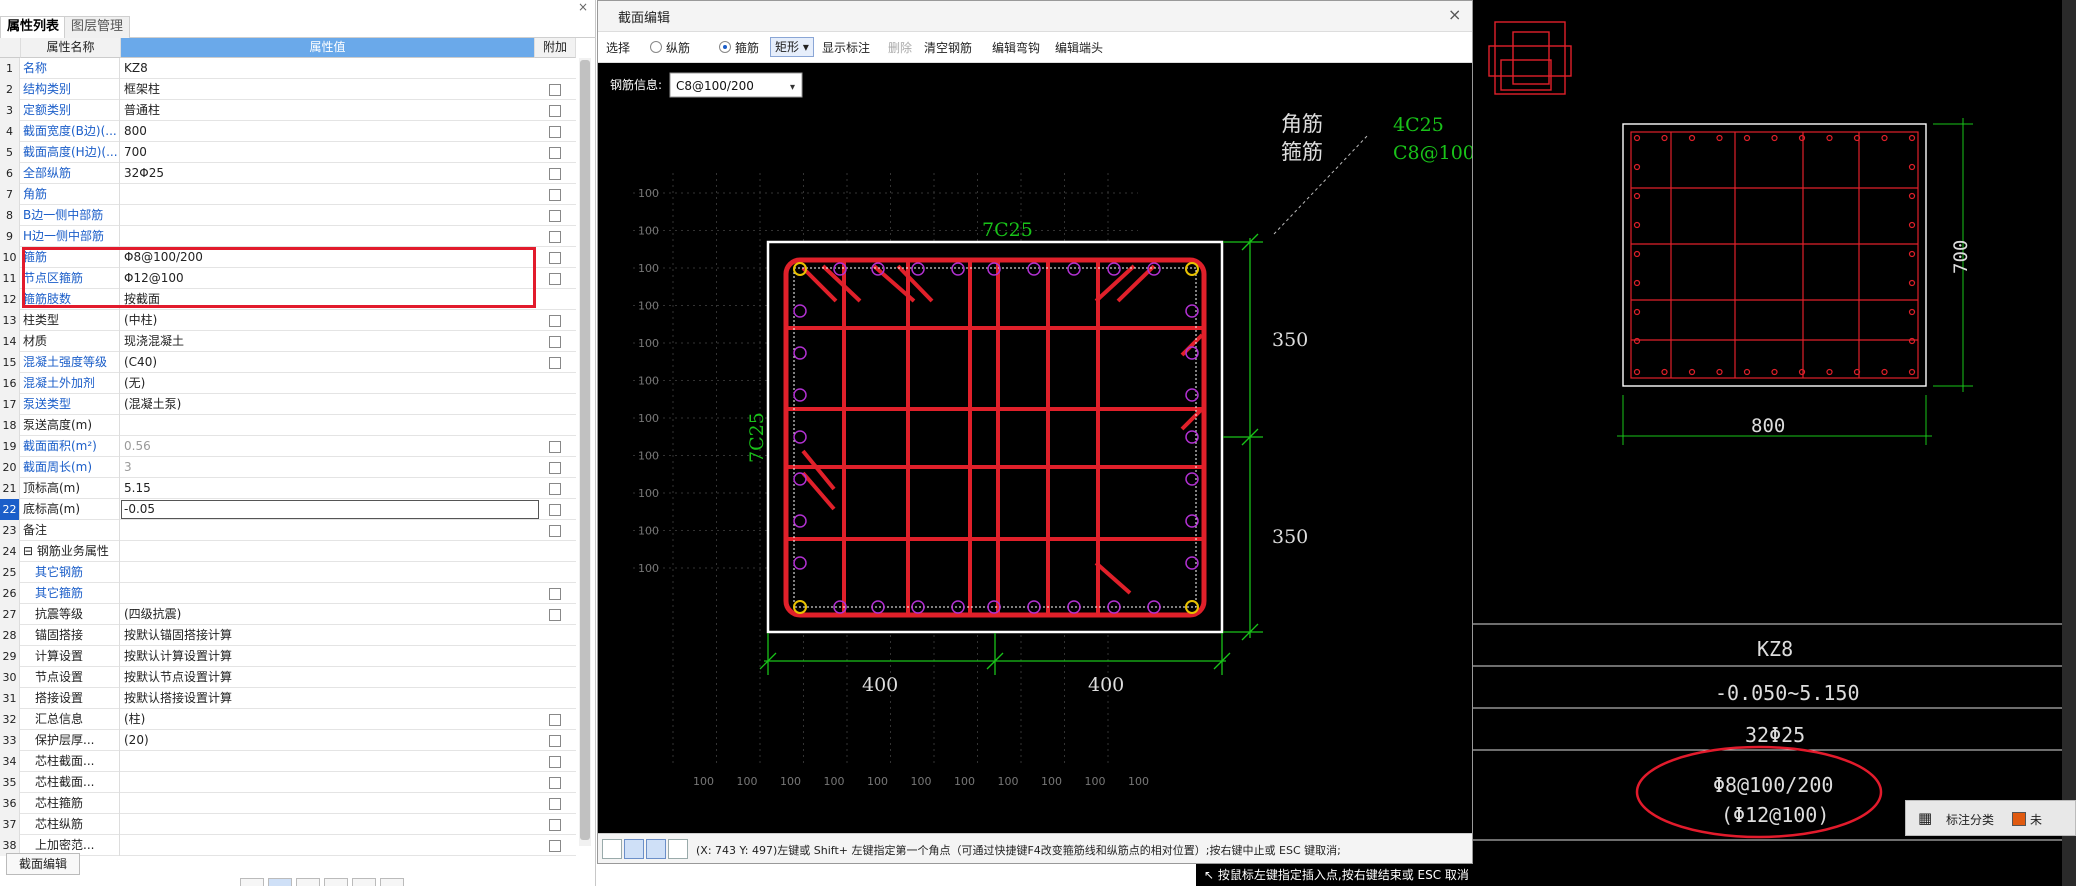 This screenshot has width=2076, height=889. Describe the element at coordinates (329, 89) in the screenshot. I see `property-value: 框架柱` at that location.